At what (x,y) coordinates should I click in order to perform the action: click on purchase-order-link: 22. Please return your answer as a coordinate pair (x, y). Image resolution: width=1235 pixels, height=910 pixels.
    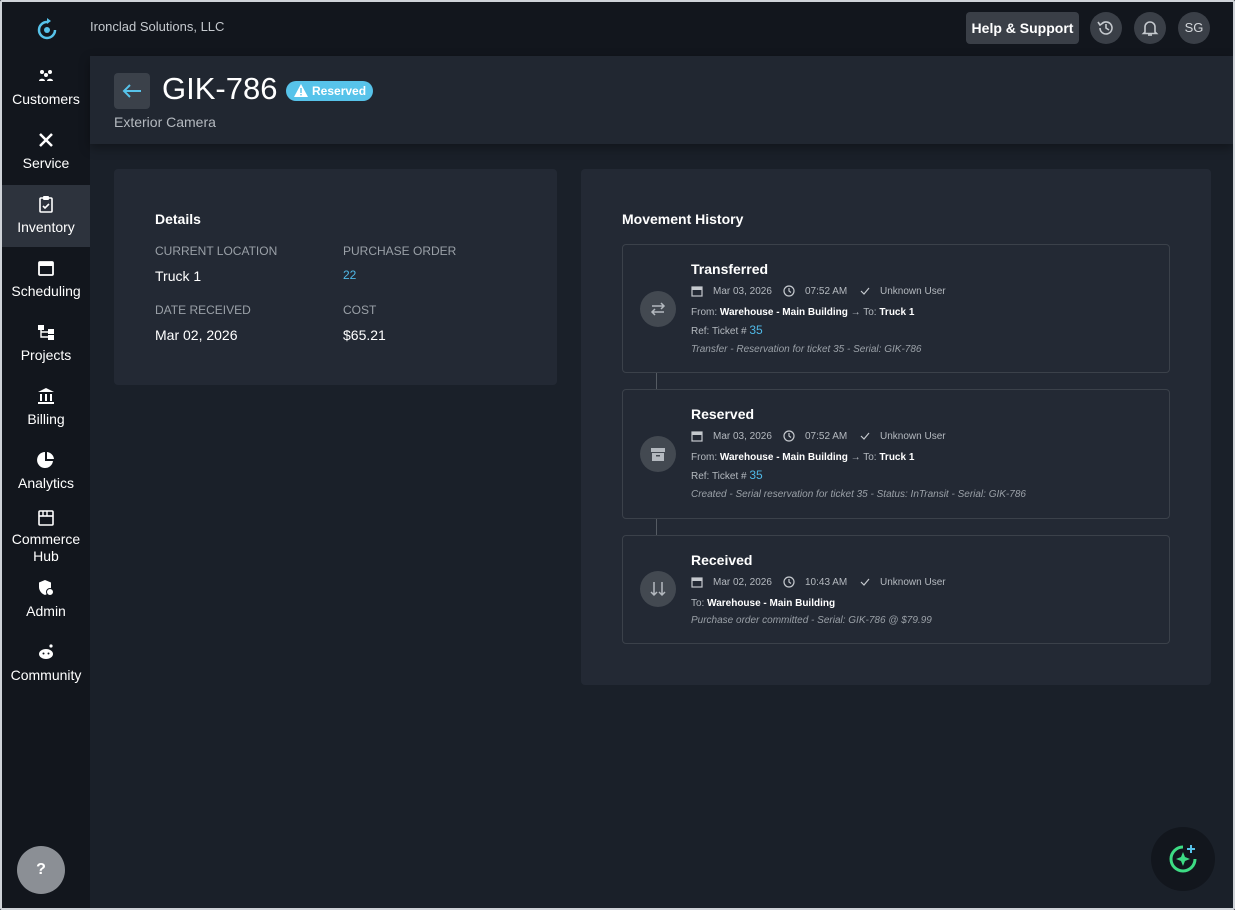
    Looking at the image, I should click on (349, 275).